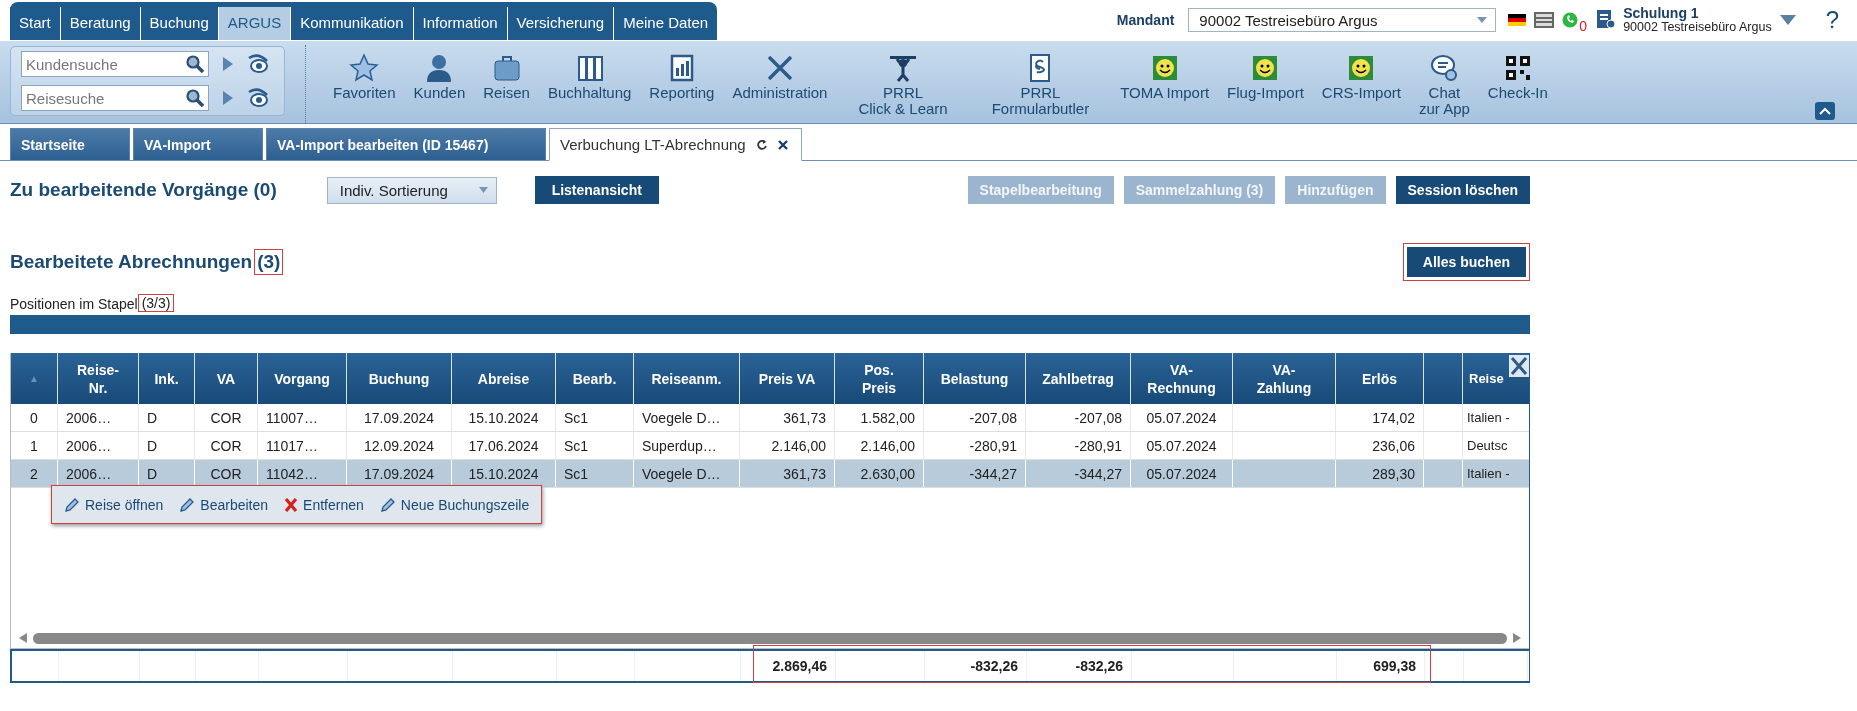  I want to click on help-button: ?, so click(1832, 20).